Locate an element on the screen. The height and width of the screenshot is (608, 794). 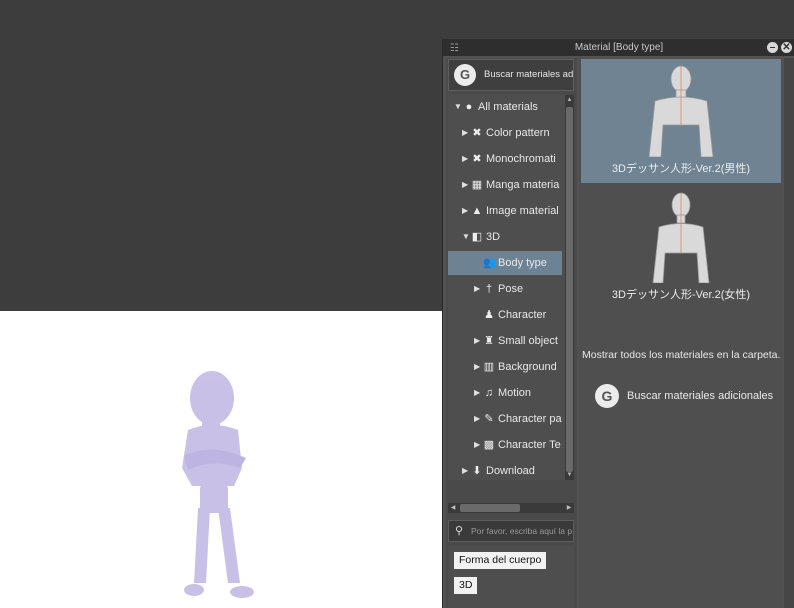
scroll-down-icon: ▼ is located at coordinates (569, 475).